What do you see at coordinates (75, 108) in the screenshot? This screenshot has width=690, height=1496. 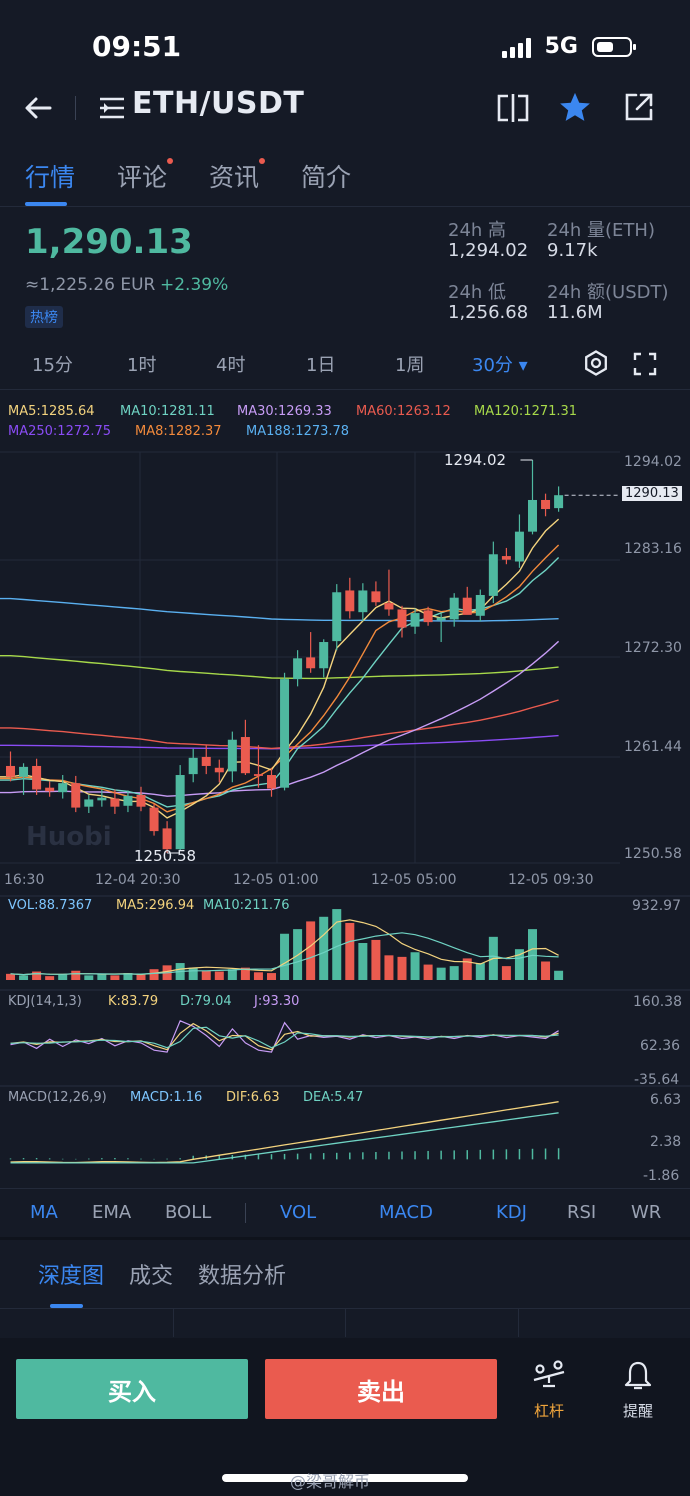 I see `header-divider` at bounding box center [75, 108].